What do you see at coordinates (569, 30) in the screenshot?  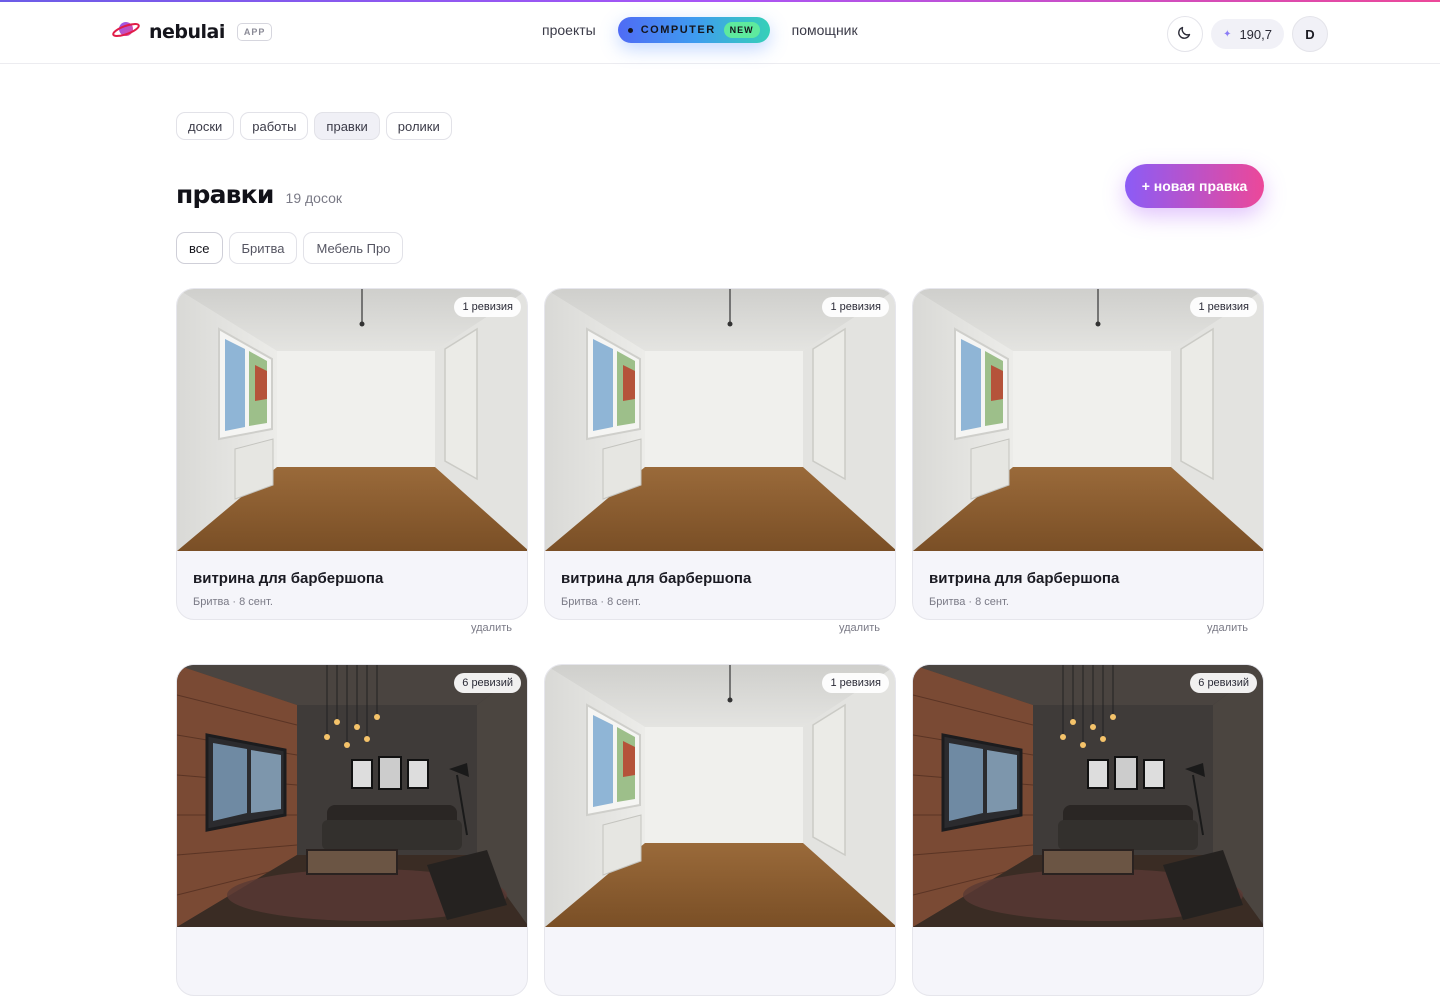 I see `nav-projects: проекты` at bounding box center [569, 30].